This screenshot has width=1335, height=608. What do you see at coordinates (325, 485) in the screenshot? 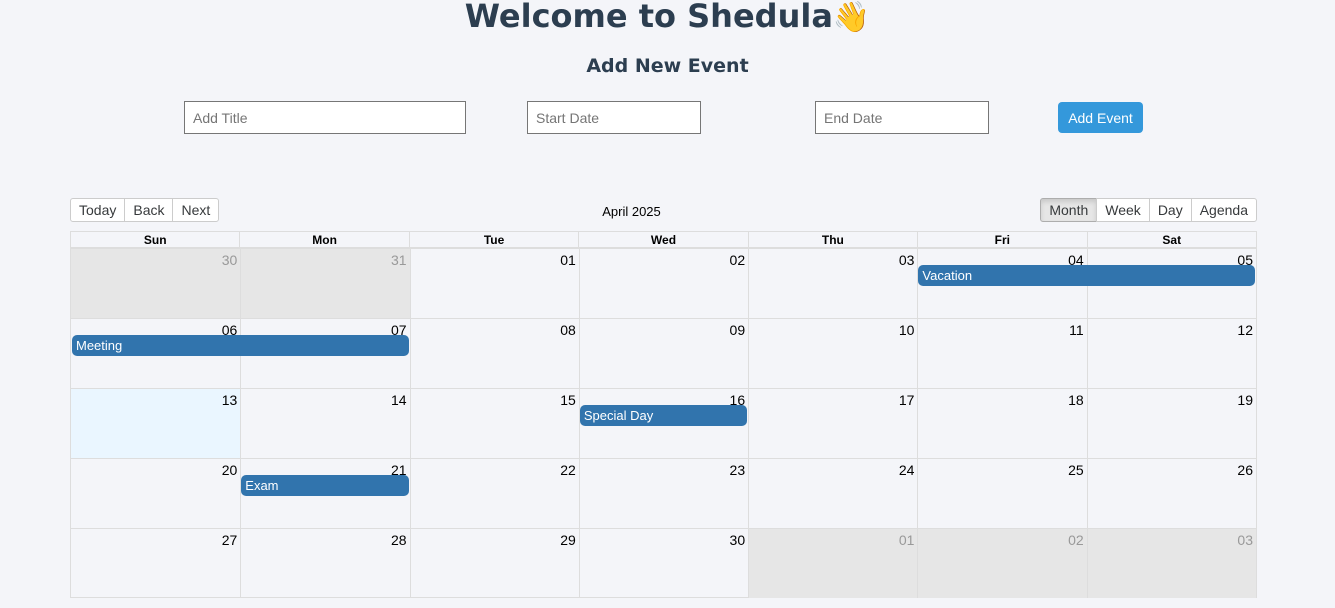
I see `event-exam: Exam` at bounding box center [325, 485].